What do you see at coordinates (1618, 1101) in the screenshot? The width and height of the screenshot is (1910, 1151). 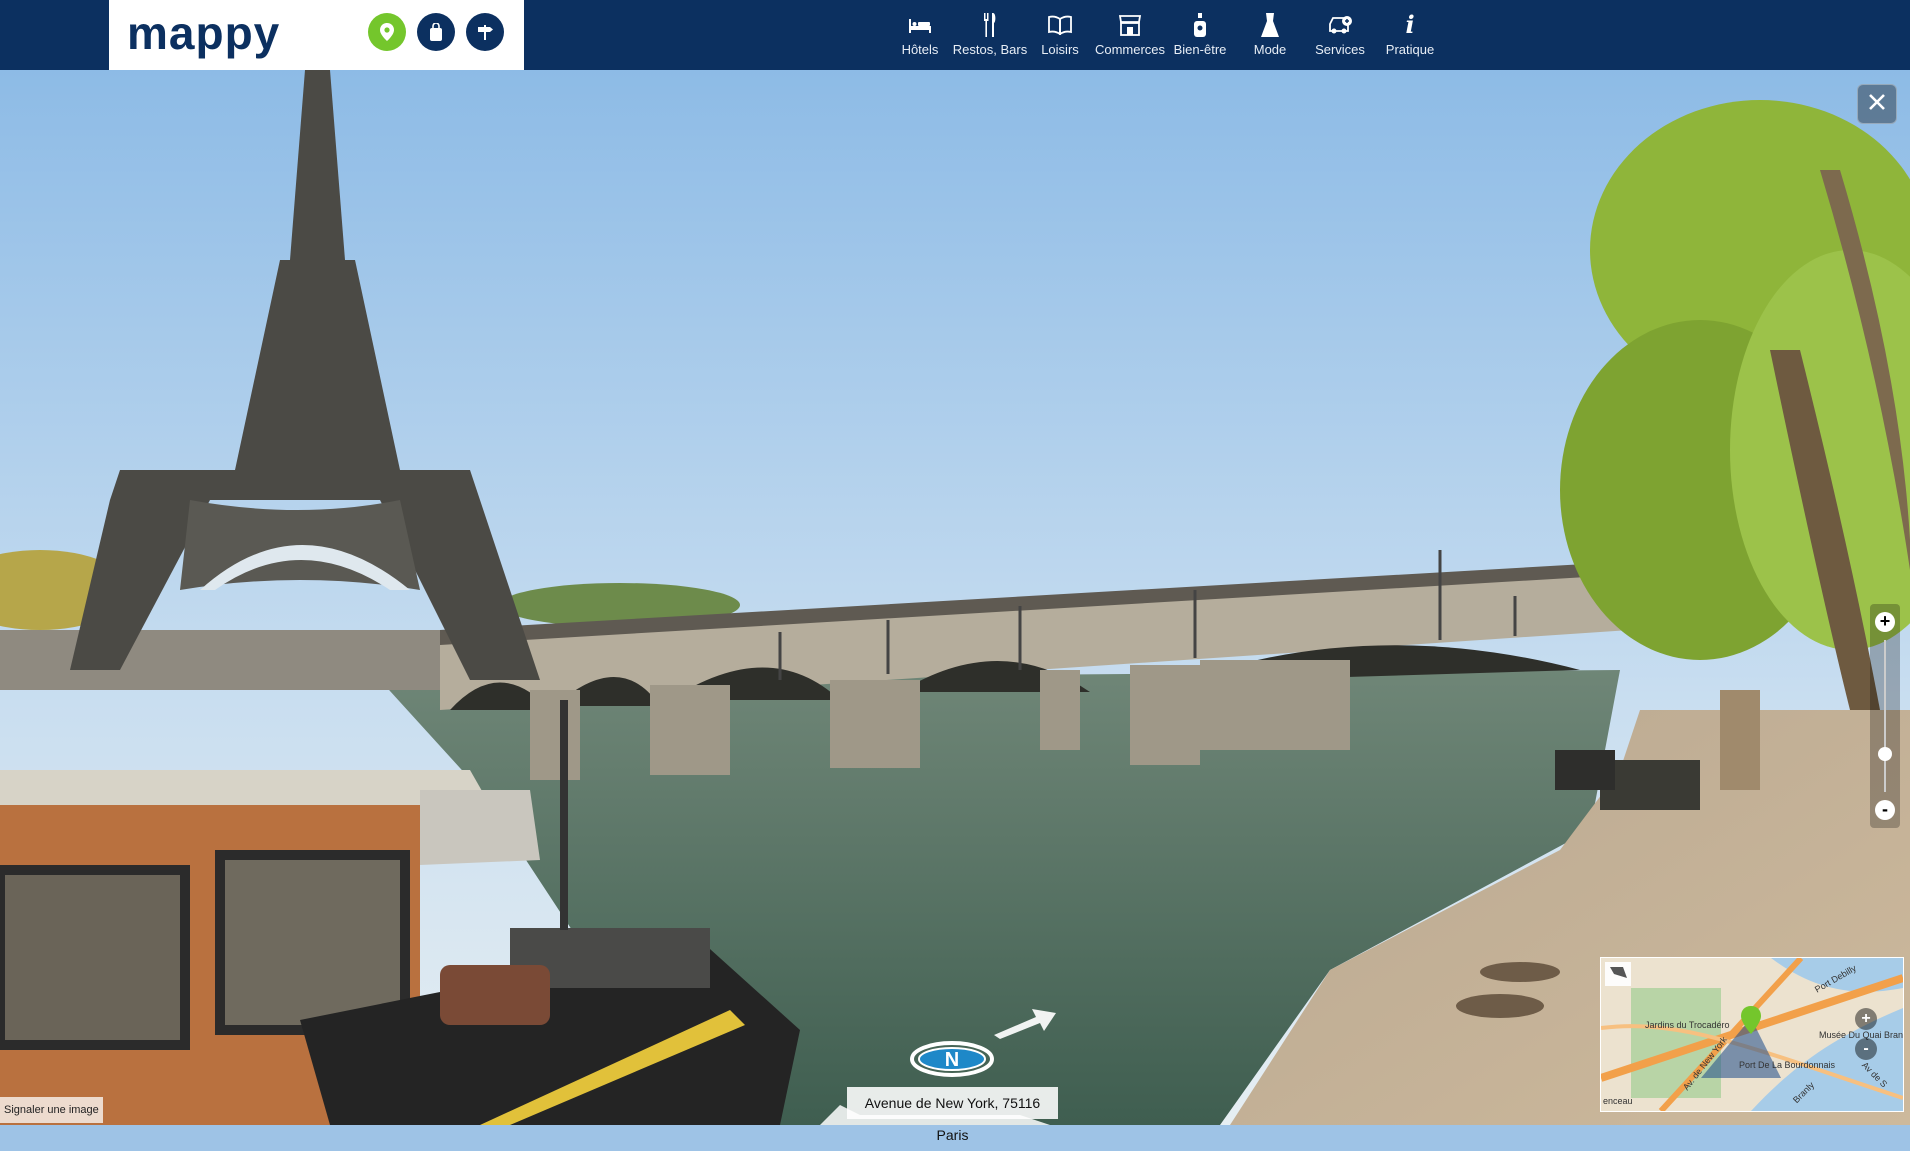 I see `map-label: enceau` at bounding box center [1618, 1101].